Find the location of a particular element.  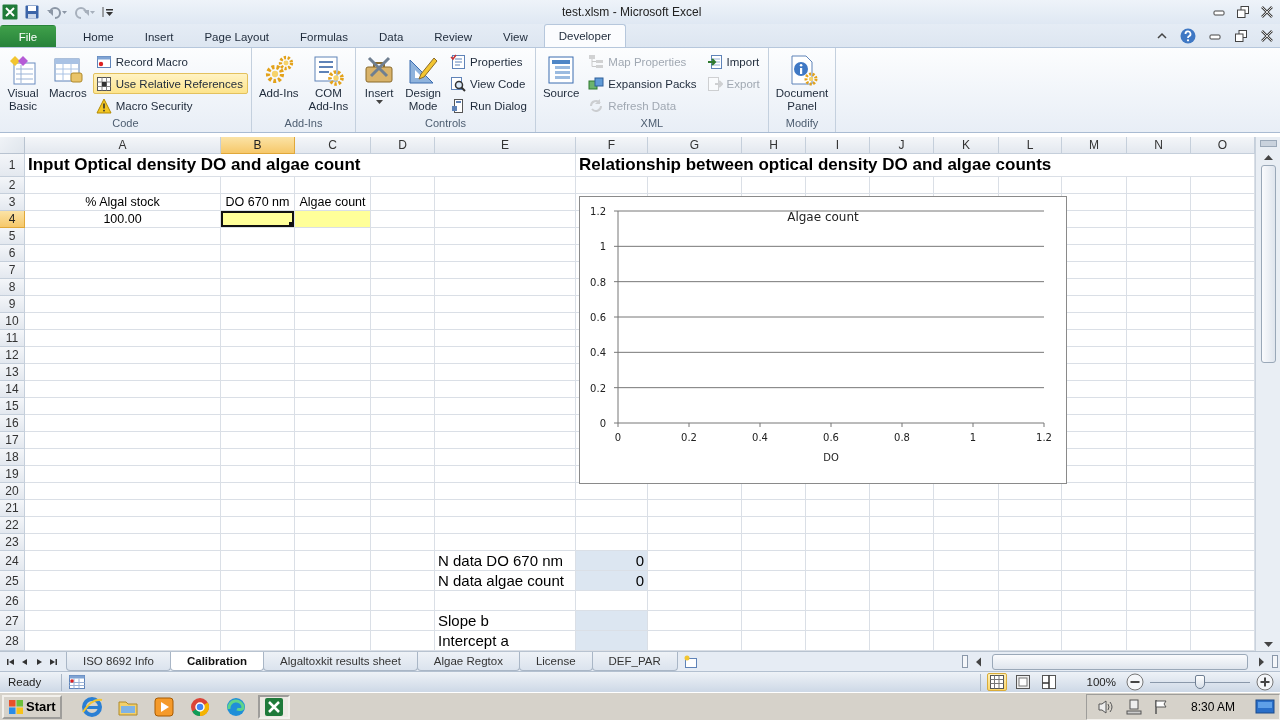

ribbon-button: Run Dialog is located at coordinates (489, 105).